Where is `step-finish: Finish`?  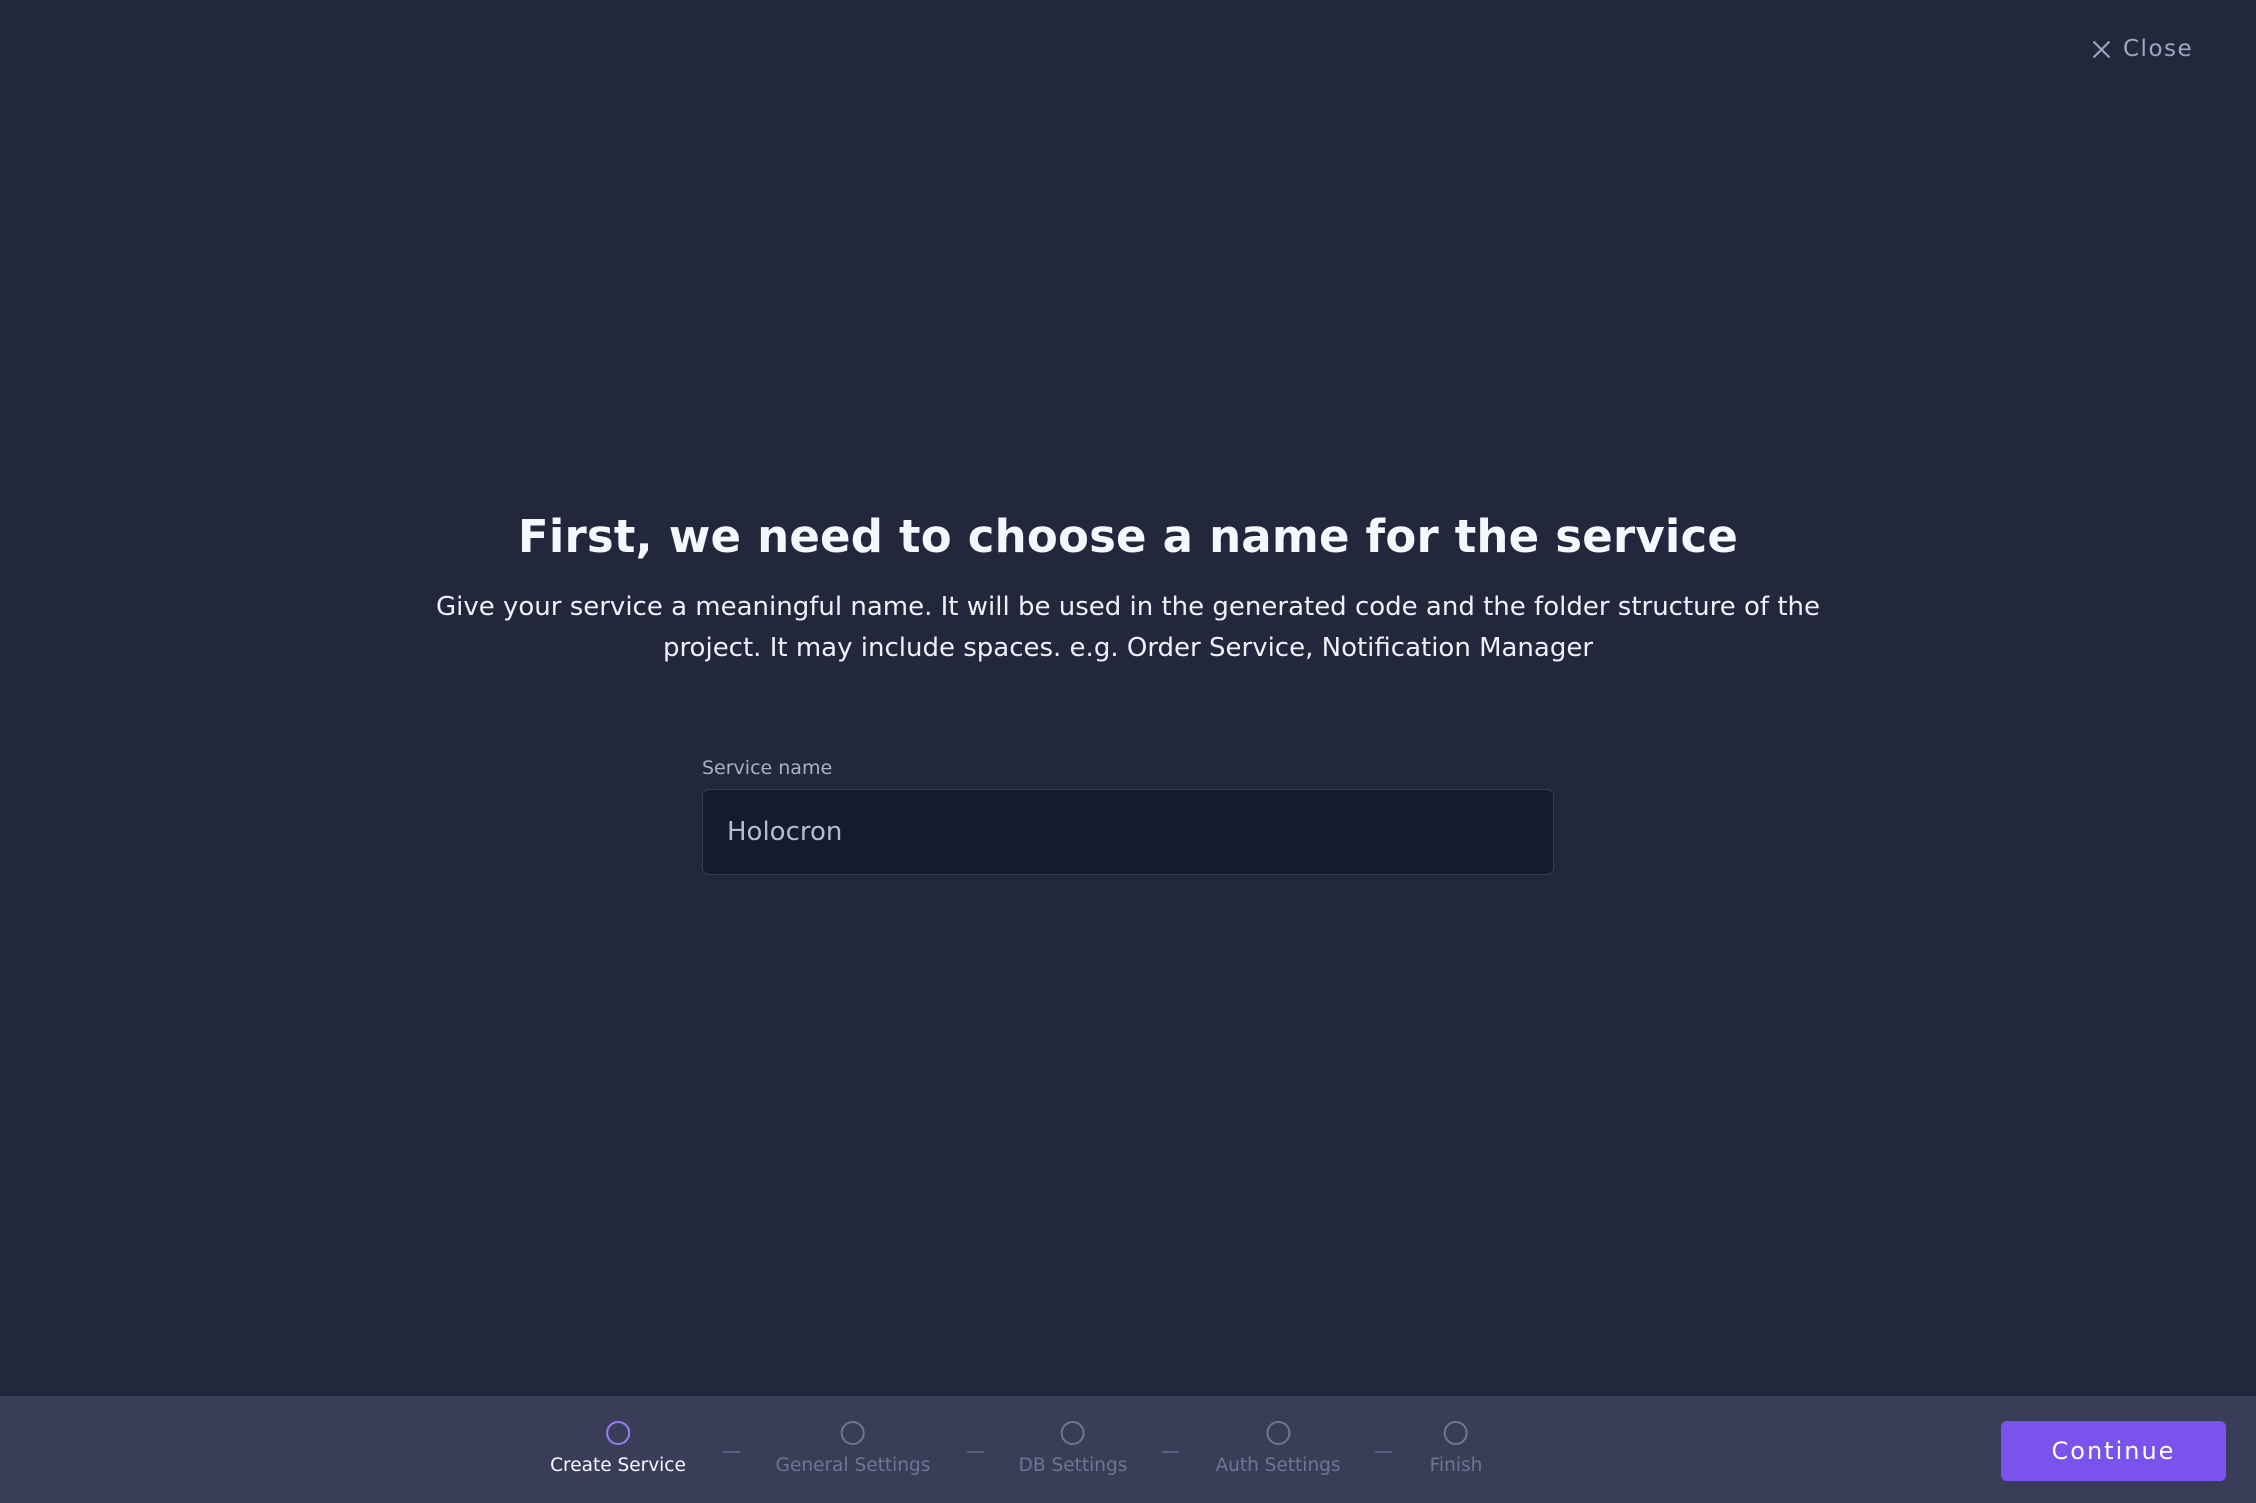
step-finish: Finish is located at coordinates (1456, 1450).